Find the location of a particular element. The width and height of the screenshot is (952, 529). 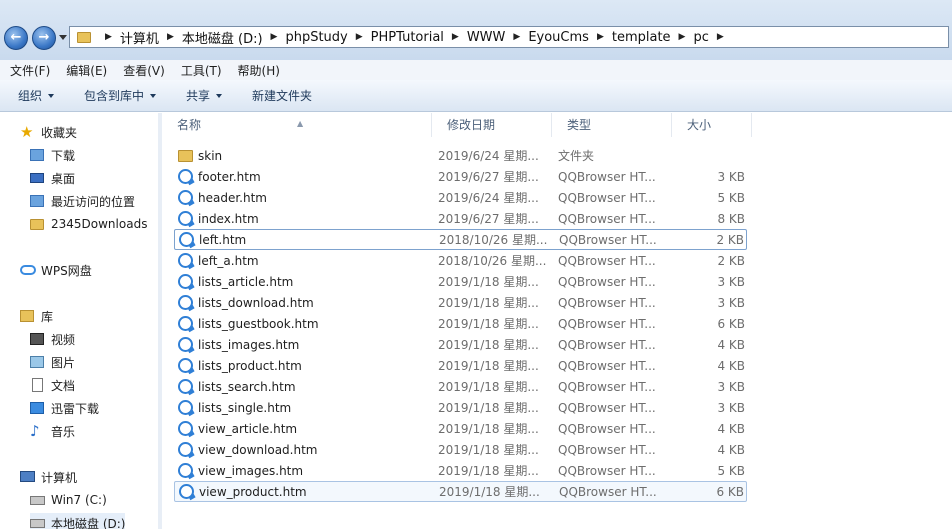

file-name: view_article.htm is located at coordinates (248, 428).